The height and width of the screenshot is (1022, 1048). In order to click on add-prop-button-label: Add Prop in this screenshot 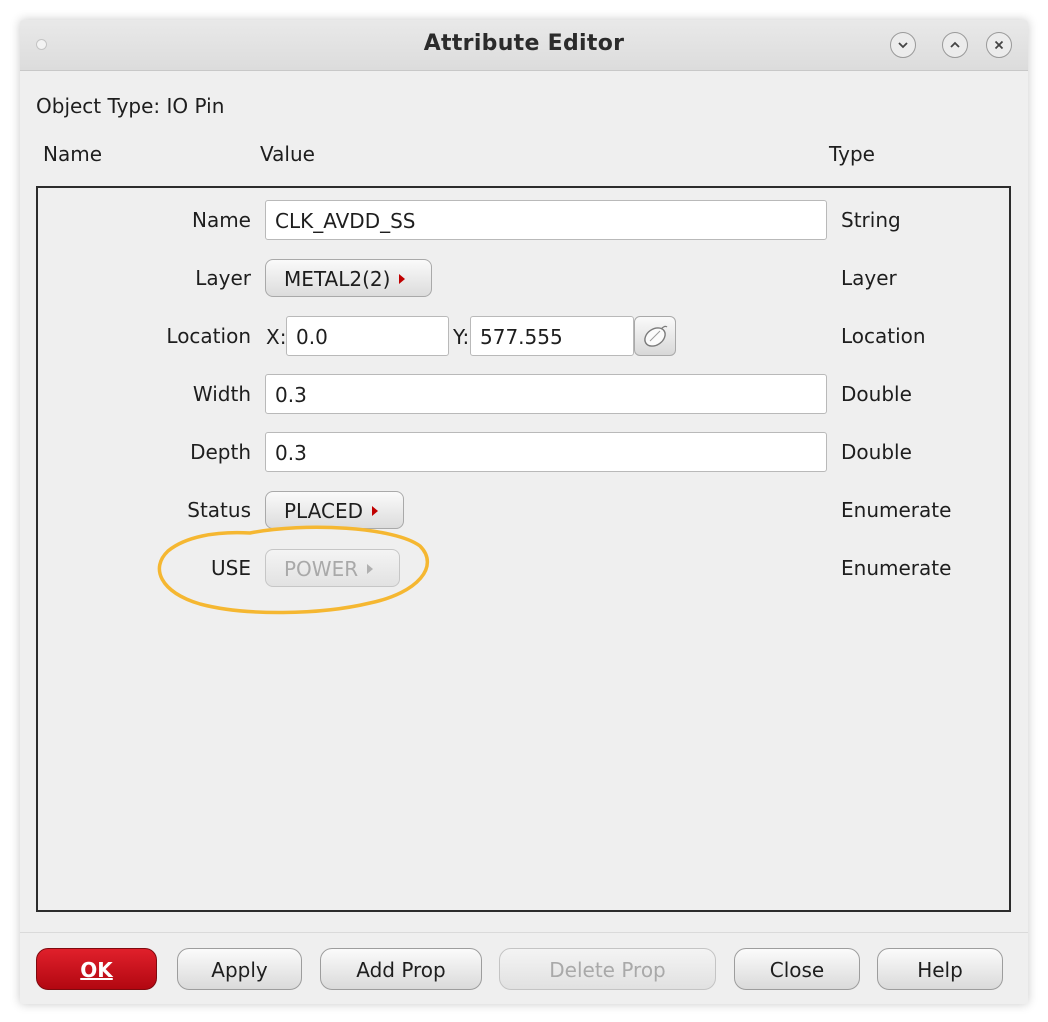, I will do `click(401, 970)`.